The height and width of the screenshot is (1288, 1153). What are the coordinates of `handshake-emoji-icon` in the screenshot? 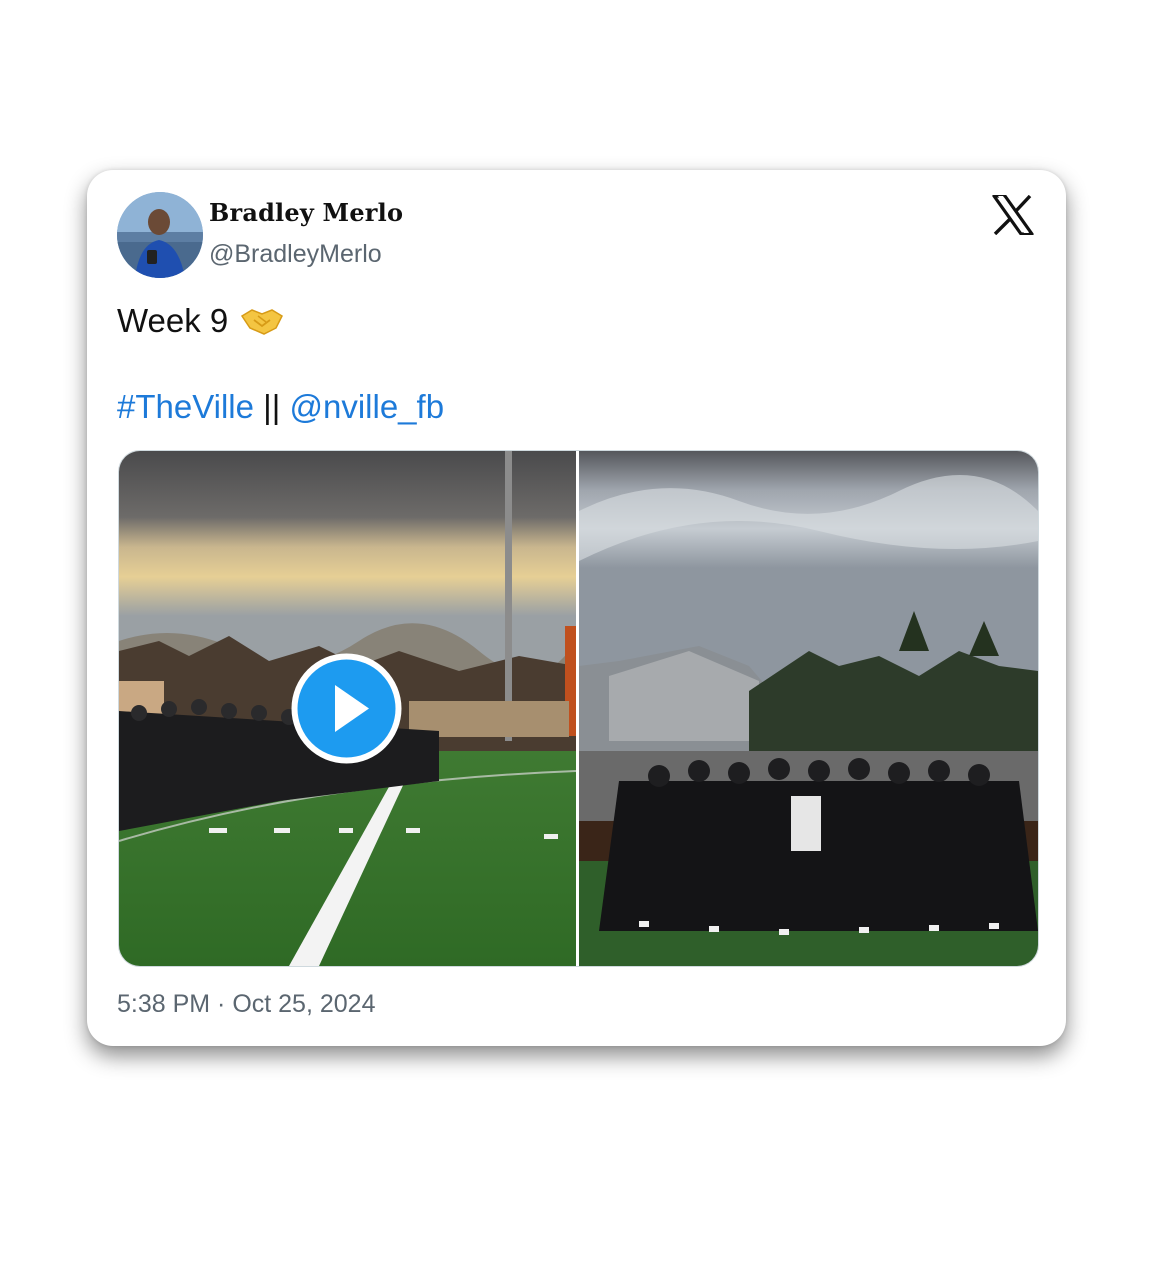 It's located at (262, 321).